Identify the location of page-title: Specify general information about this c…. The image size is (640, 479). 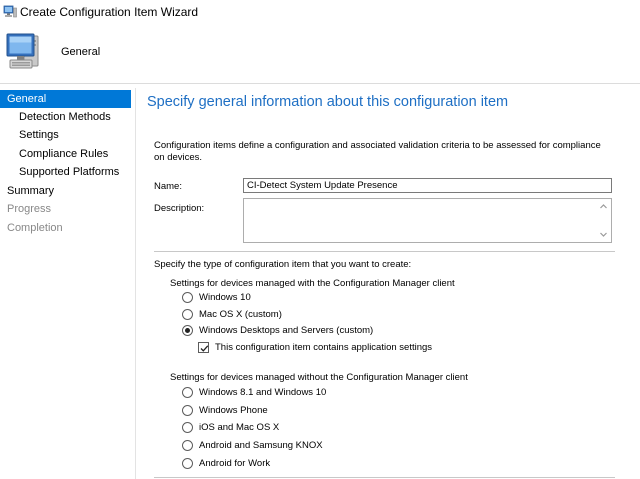
(328, 102).